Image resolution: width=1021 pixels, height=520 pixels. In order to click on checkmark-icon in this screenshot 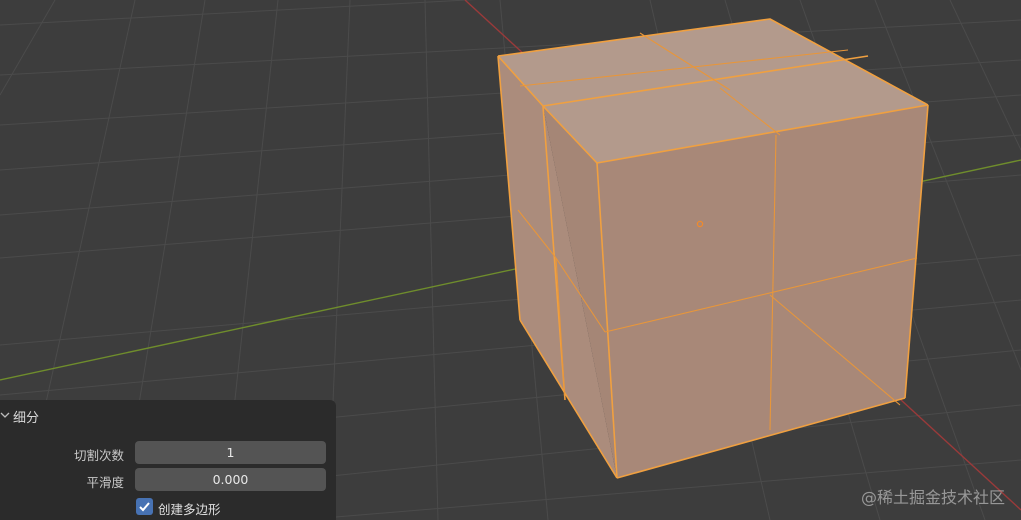, I will do `click(144, 507)`.